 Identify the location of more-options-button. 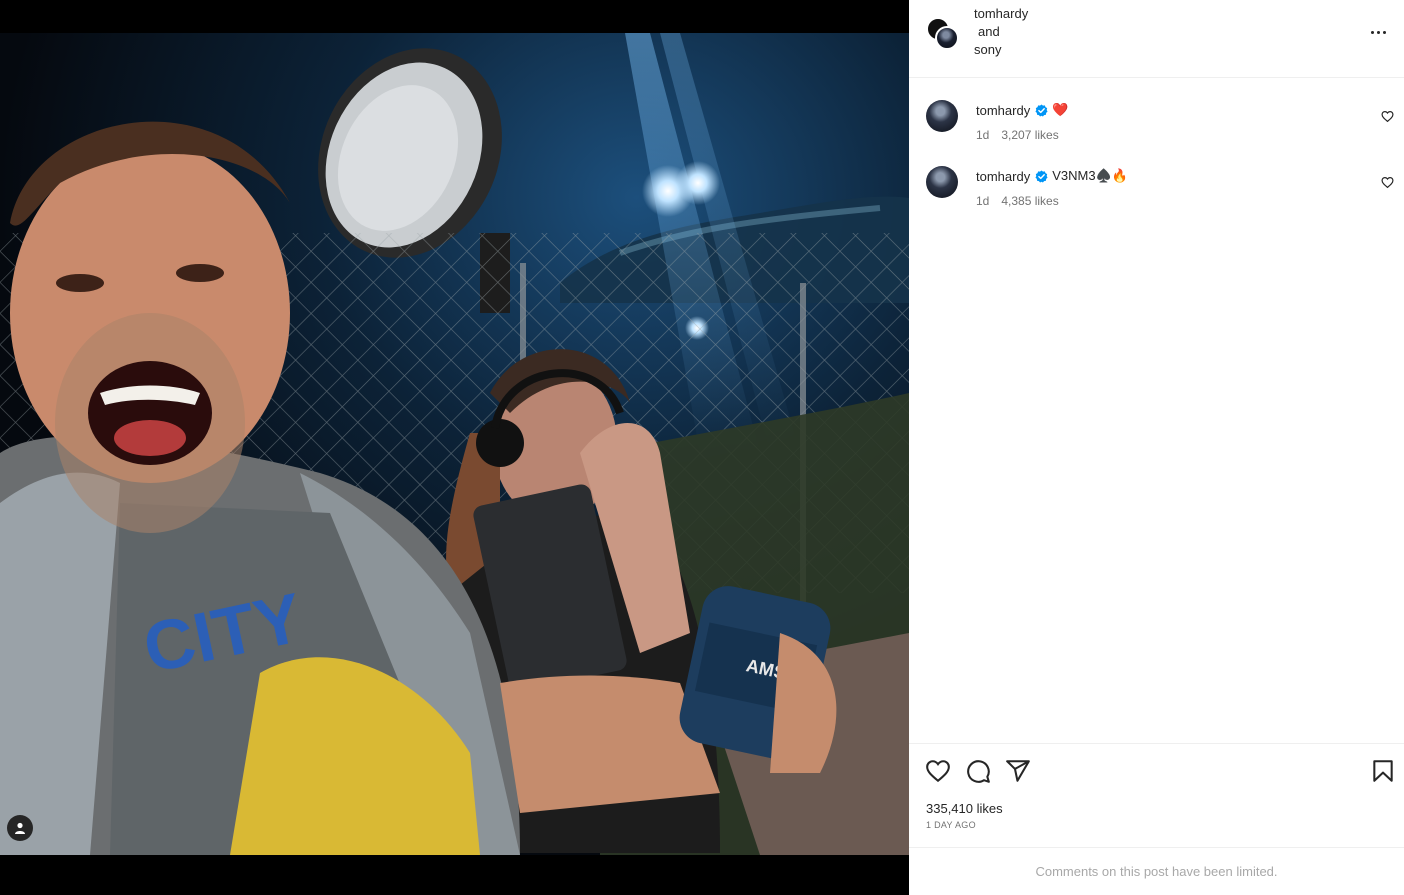
(1378, 32).